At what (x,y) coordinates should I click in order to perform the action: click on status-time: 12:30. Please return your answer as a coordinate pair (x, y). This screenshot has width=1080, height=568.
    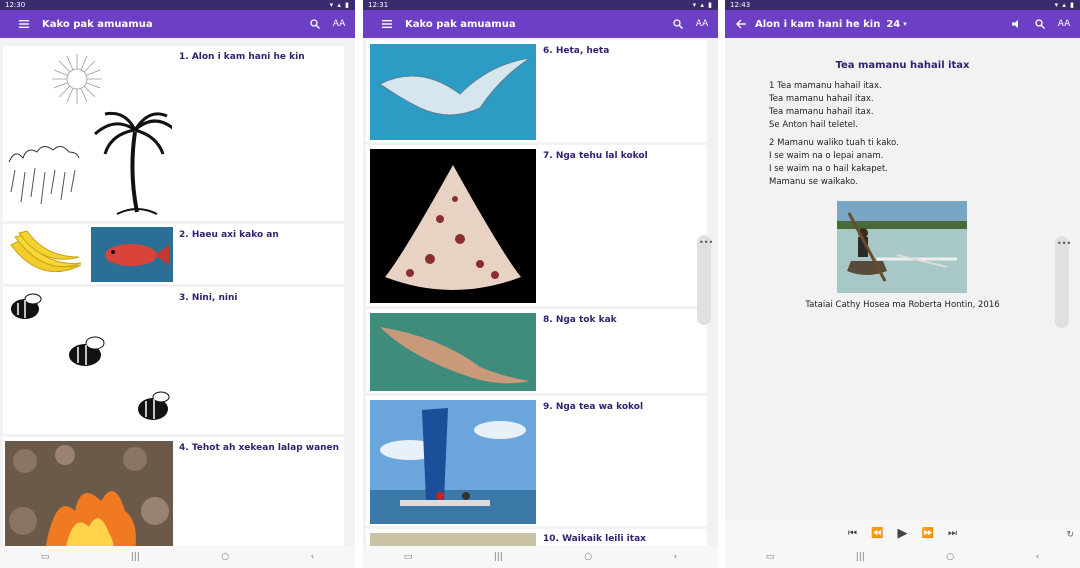
    Looking at the image, I should click on (15, 5).